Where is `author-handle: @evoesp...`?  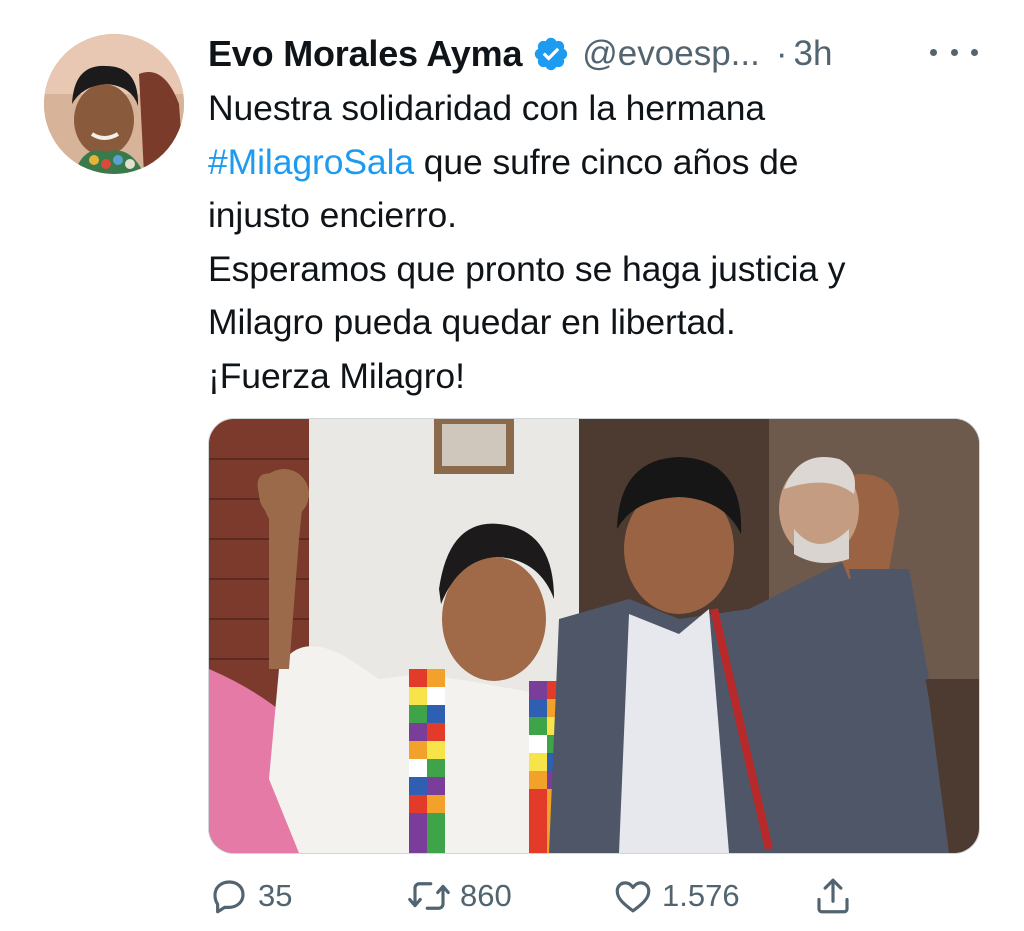
author-handle: @evoesp... is located at coordinates (671, 54).